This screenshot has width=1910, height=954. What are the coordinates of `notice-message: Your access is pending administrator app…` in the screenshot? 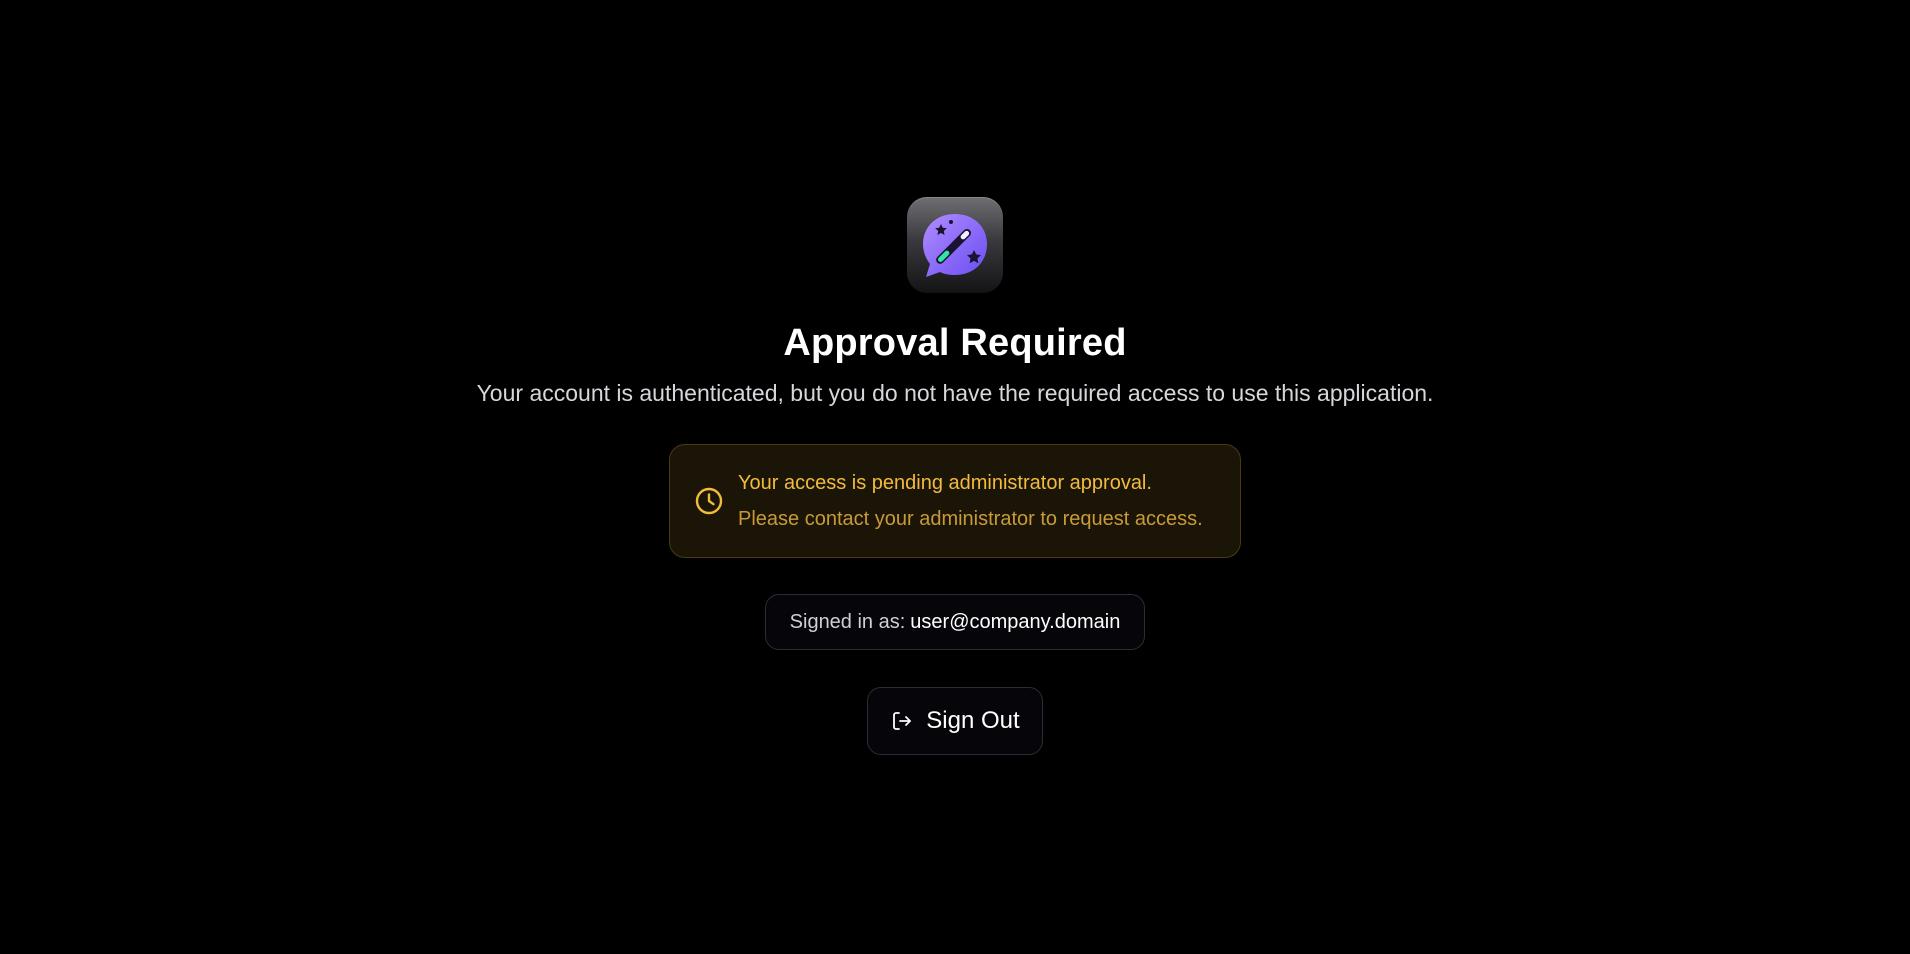 It's located at (945, 483).